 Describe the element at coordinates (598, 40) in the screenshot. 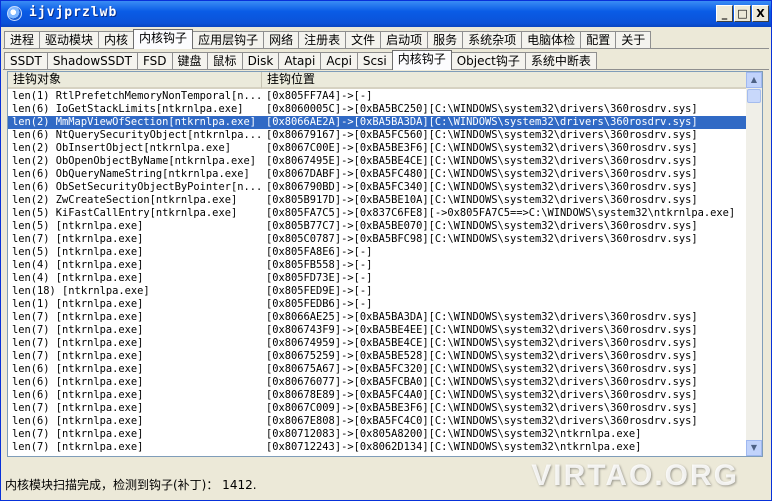

I see `main-tab-12: 配置` at that location.